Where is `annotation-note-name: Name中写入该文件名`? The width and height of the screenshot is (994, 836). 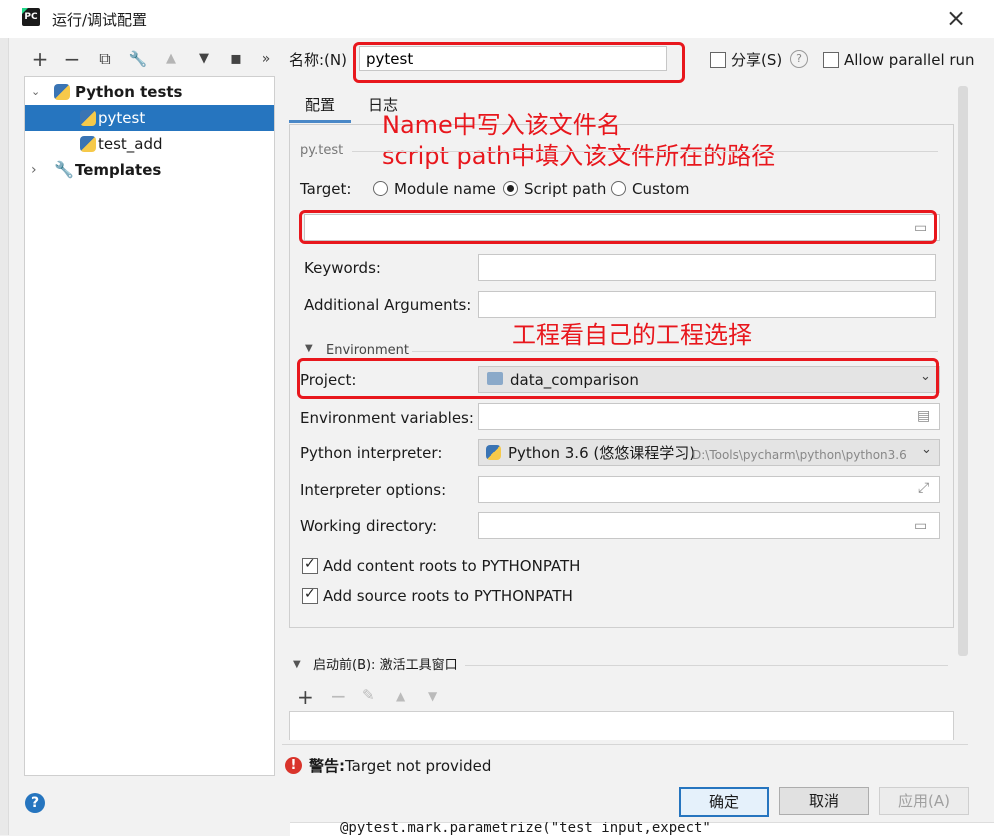
annotation-note-name: Name中写入该文件名 is located at coordinates (501, 125).